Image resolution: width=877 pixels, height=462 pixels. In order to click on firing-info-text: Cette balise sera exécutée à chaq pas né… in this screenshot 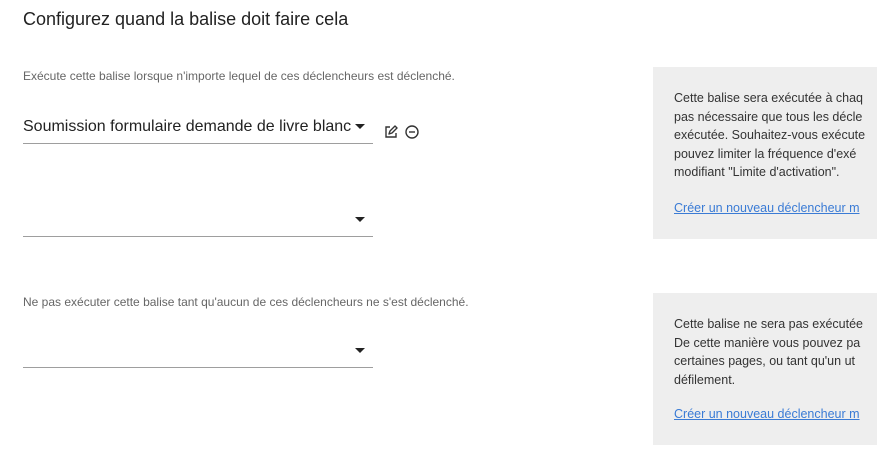, I will do `click(775, 135)`.